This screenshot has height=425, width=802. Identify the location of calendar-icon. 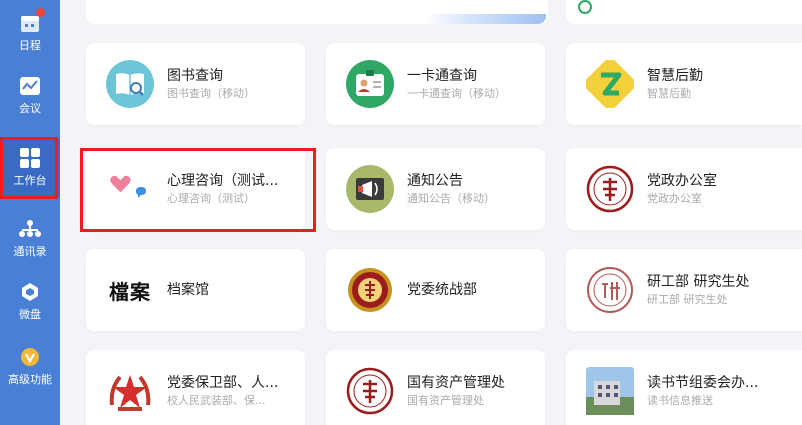
(32, 21).